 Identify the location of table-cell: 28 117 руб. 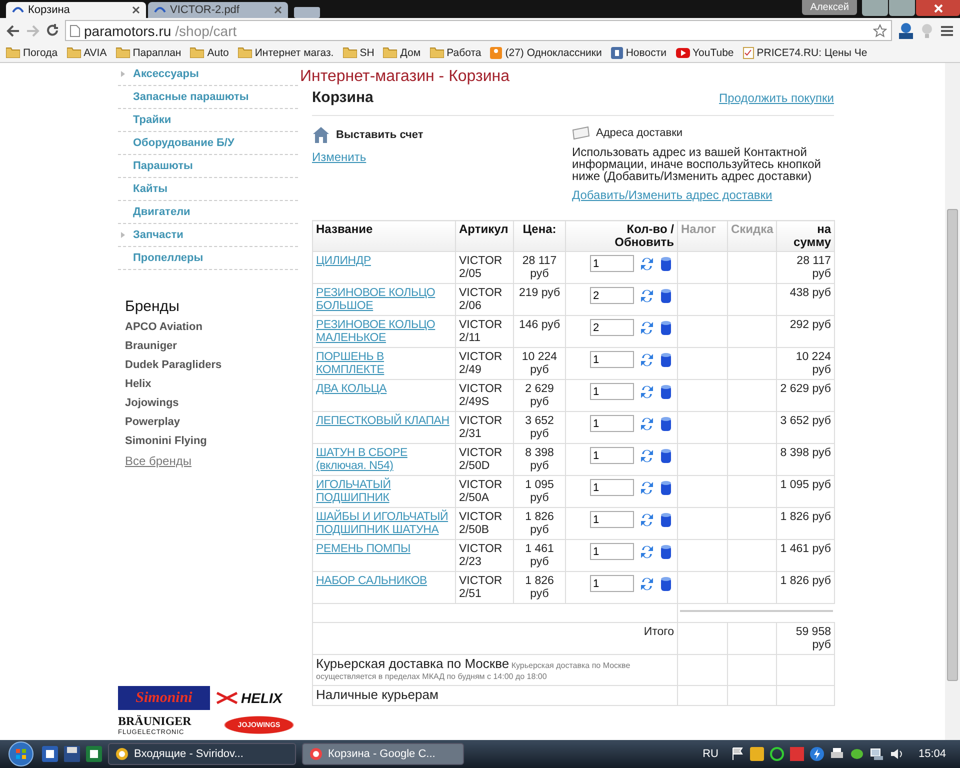
(805, 268).